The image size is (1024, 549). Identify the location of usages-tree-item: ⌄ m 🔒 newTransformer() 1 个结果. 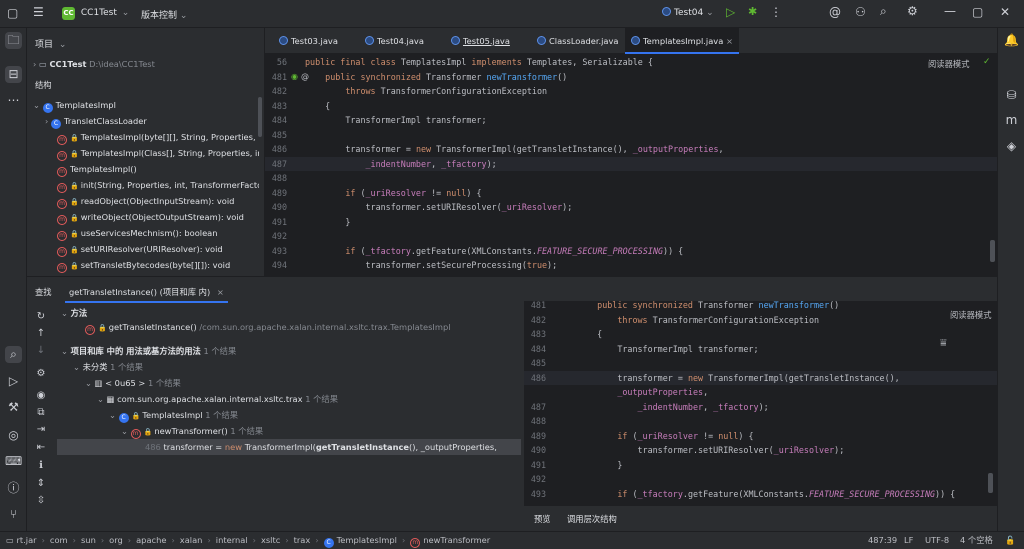
(289, 431).